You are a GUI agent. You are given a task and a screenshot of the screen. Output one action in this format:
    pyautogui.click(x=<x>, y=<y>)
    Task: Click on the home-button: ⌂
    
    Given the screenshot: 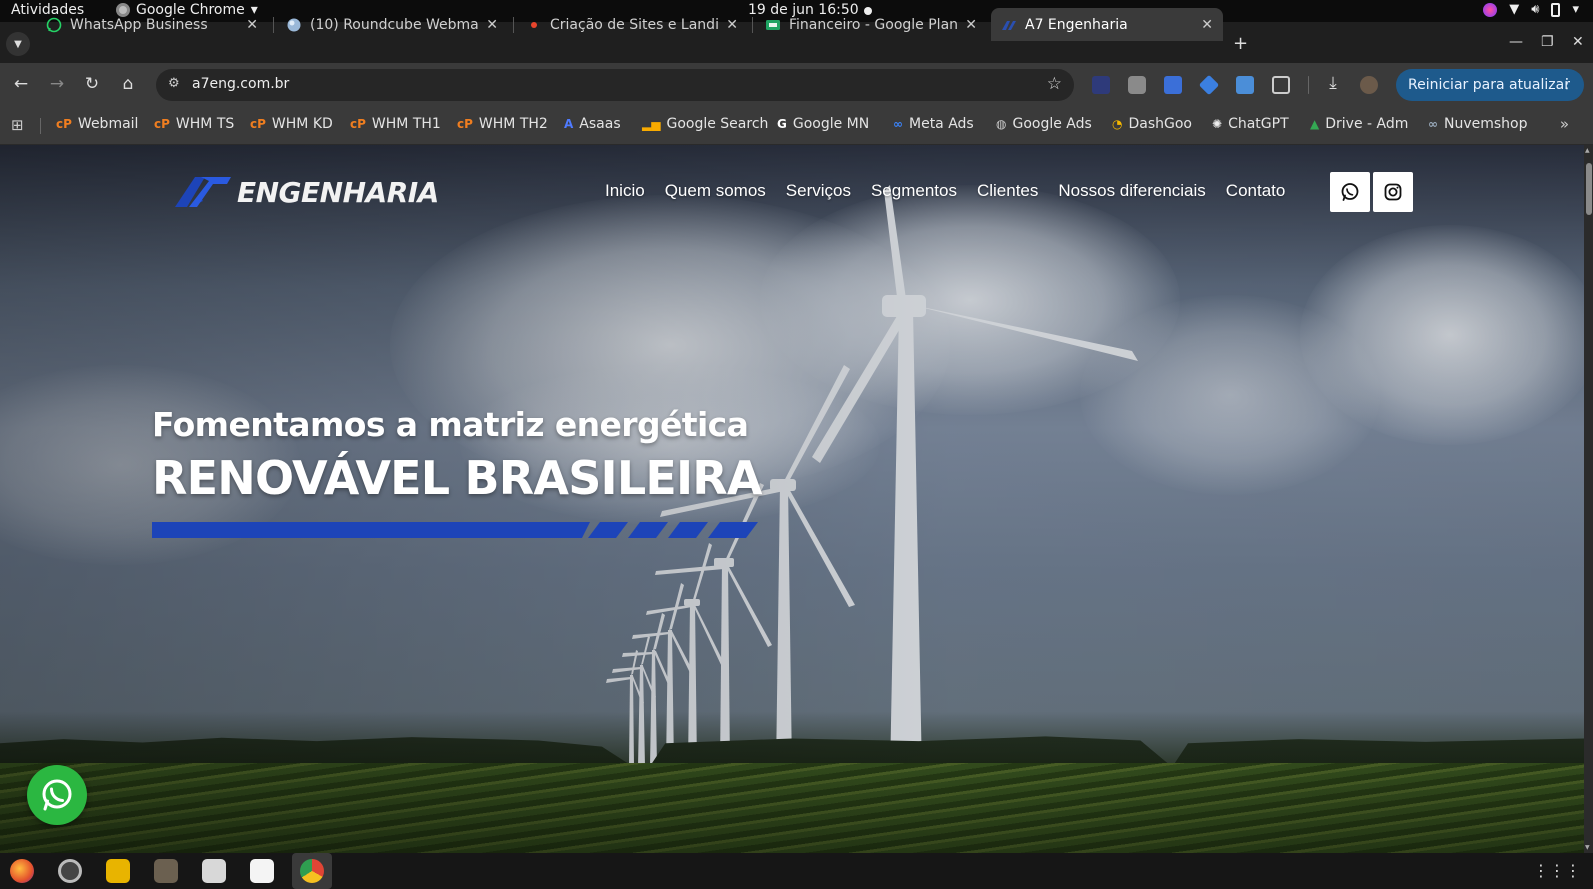 What is the action you would take?
    pyautogui.click(x=128, y=84)
    